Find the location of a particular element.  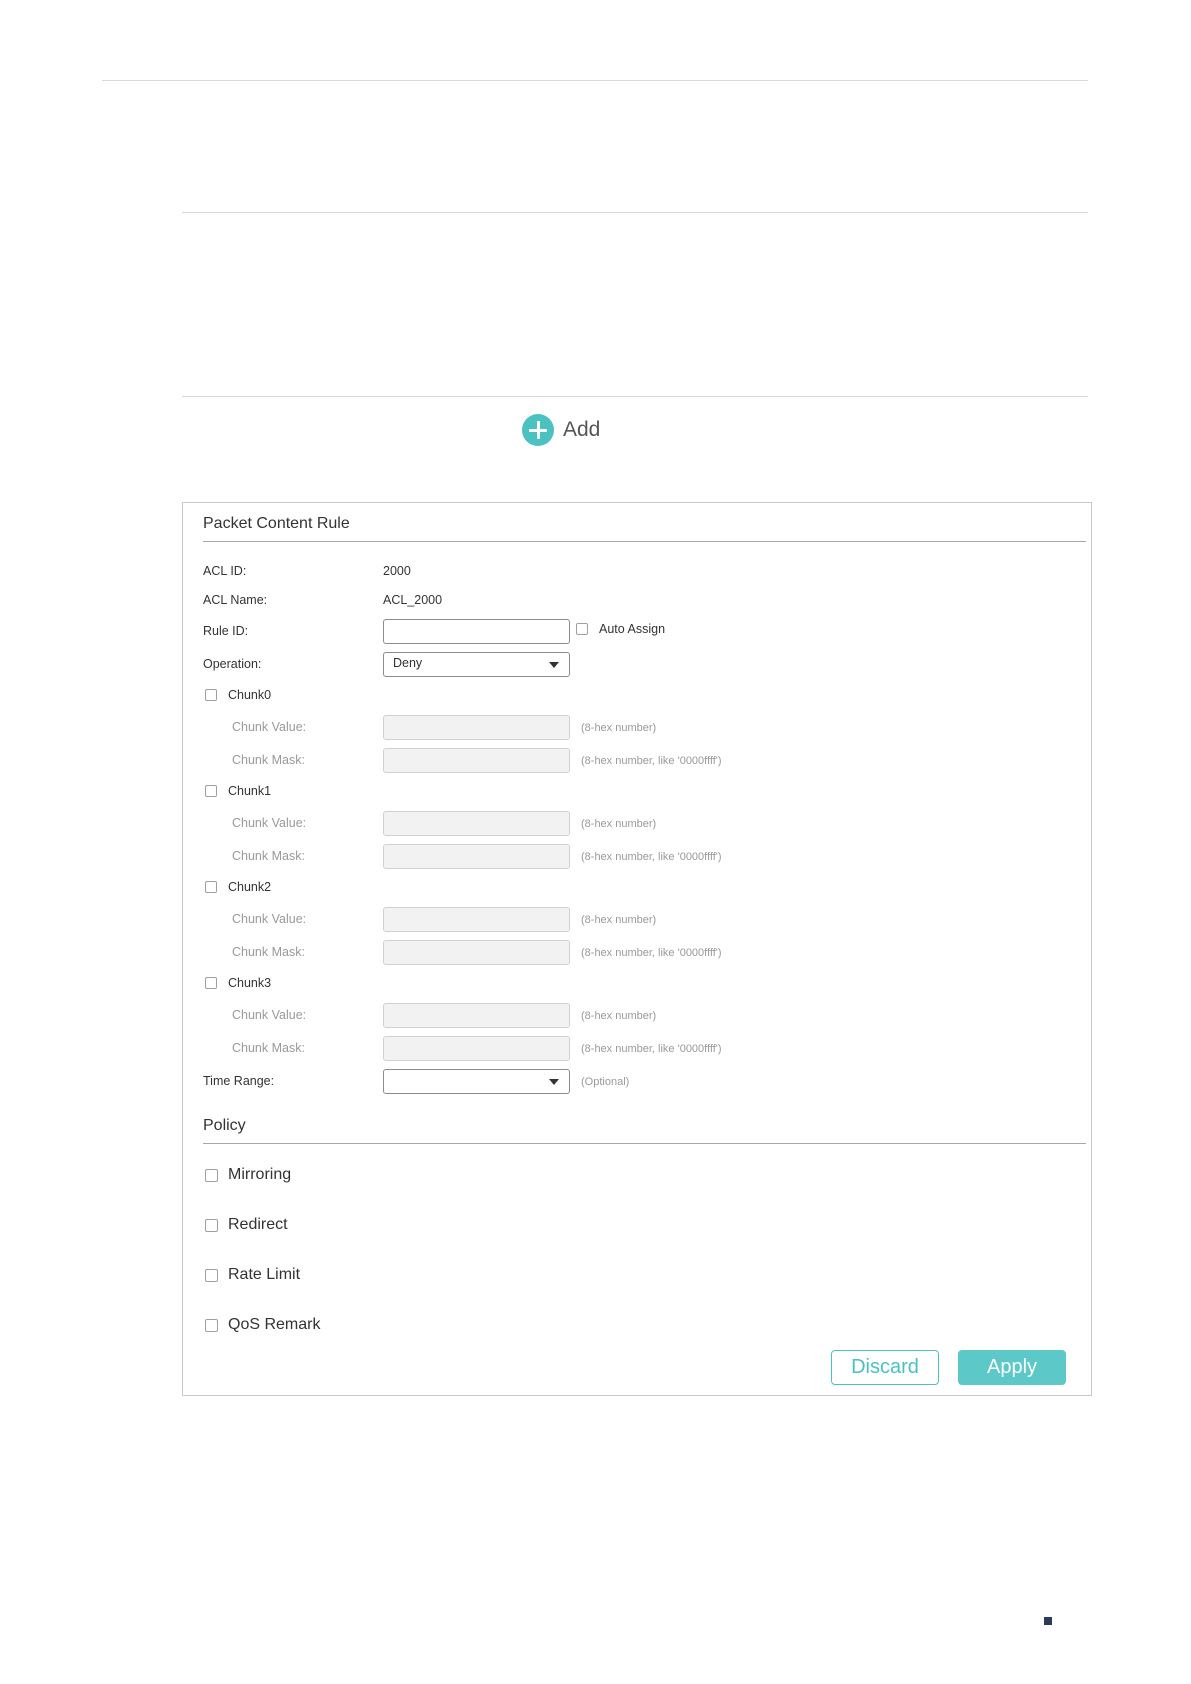

apply-button: Apply is located at coordinates (1012, 1367).